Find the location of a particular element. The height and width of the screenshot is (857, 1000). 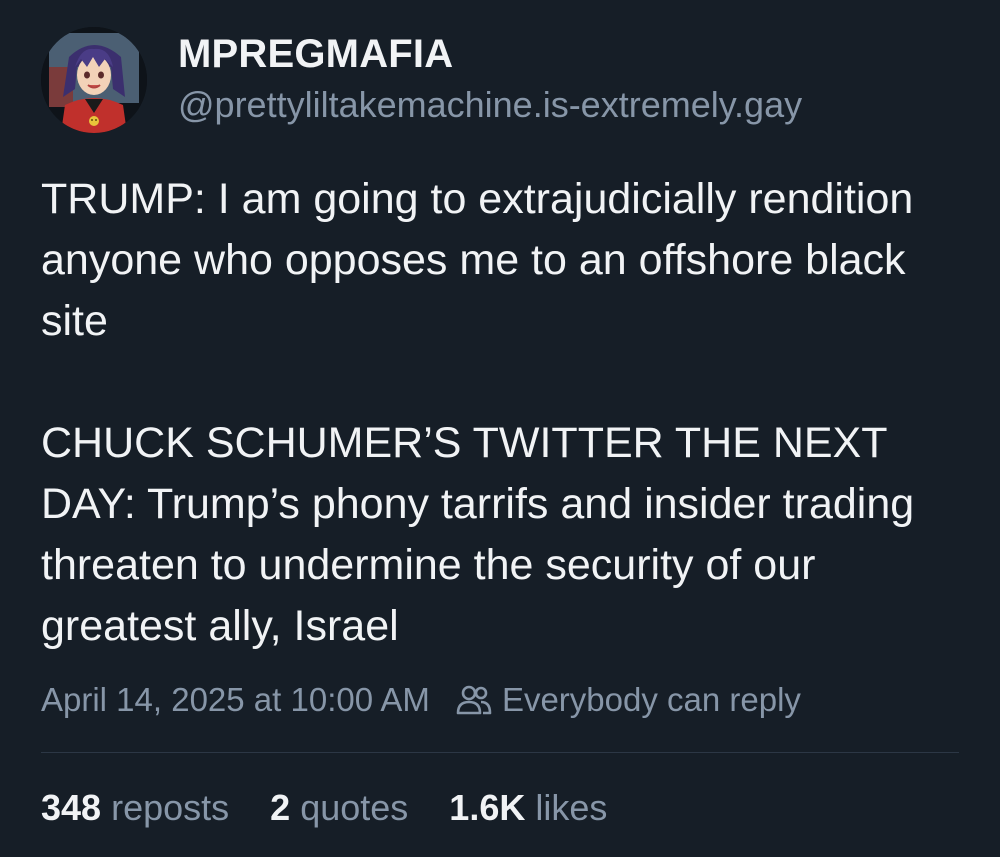

post-timestamp: April 14, 2025 at 10:00 AM is located at coordinates (235, 699).